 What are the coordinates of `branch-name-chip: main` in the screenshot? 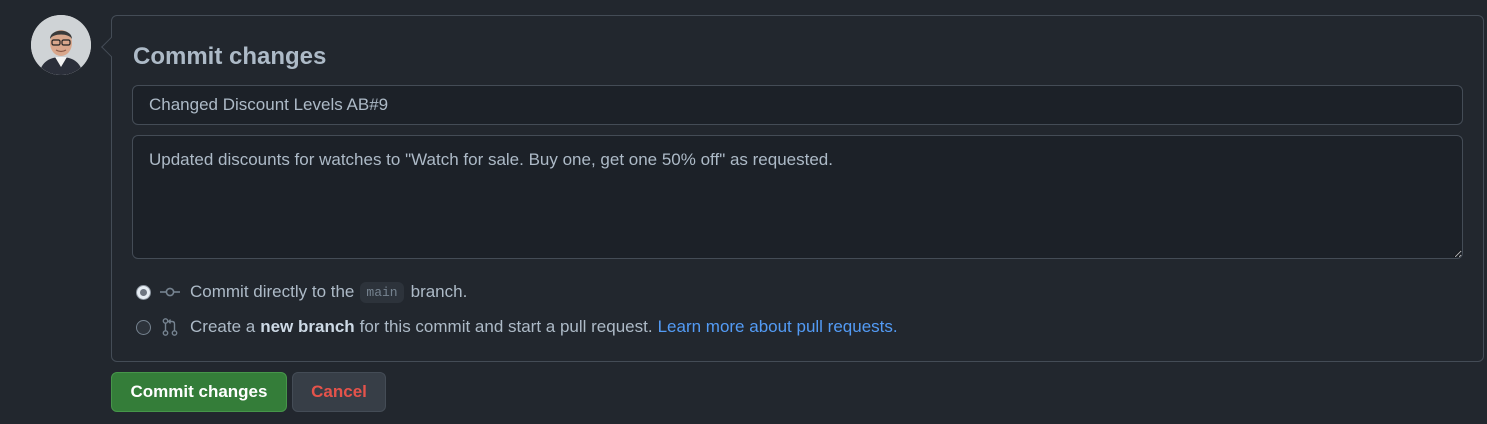 It's located at (382, 292).